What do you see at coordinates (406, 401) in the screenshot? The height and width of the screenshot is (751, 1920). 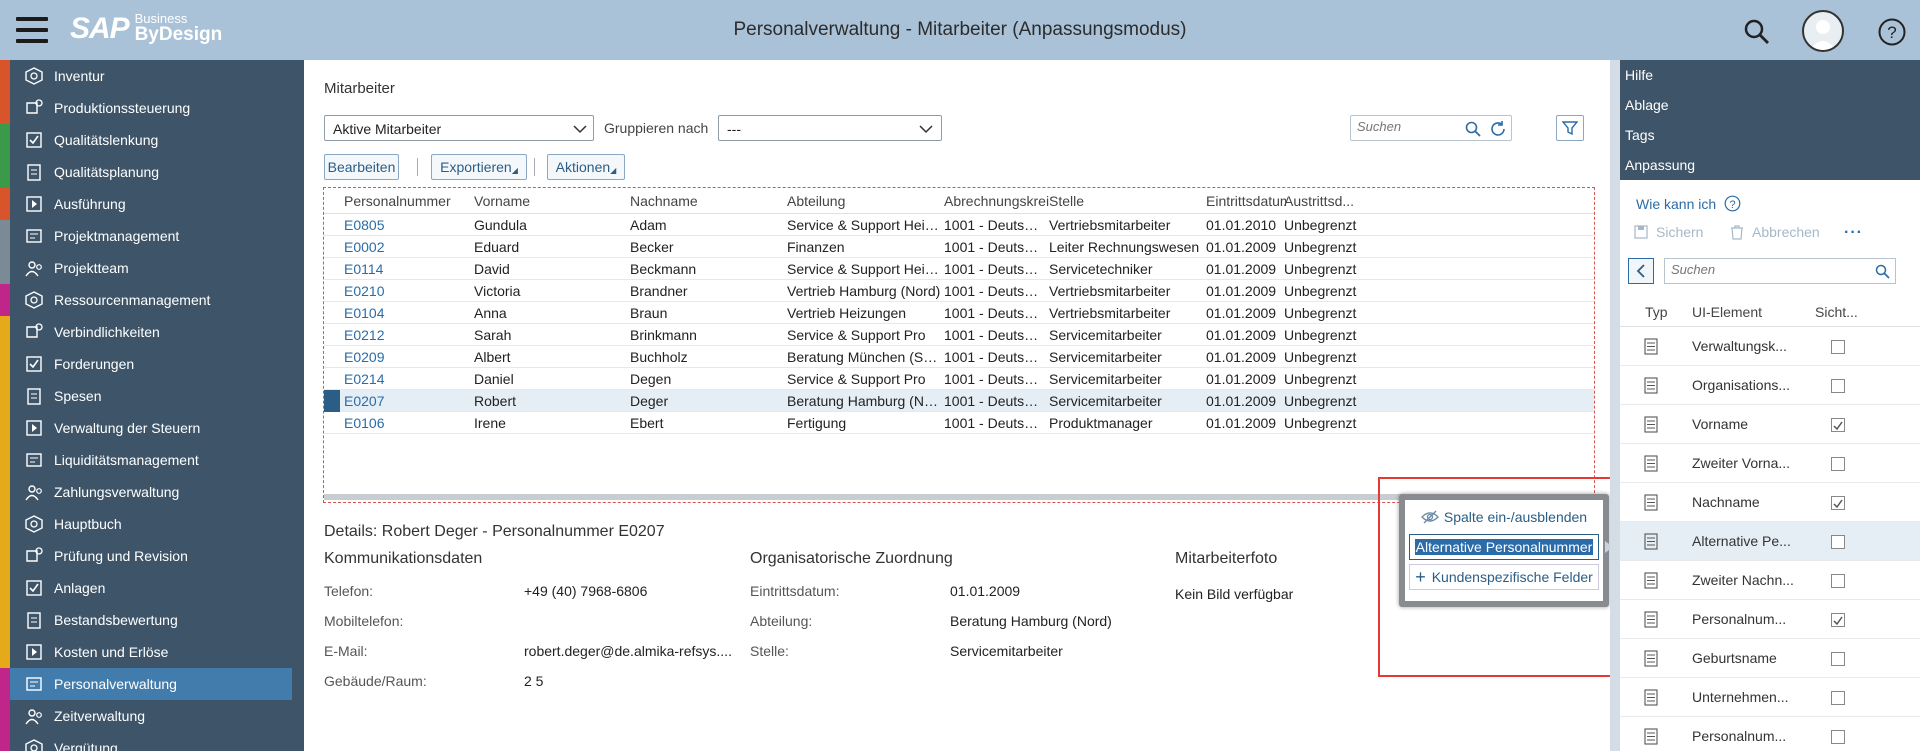 I see `employee-id-link: E0207` at bounding box center [406, 401].